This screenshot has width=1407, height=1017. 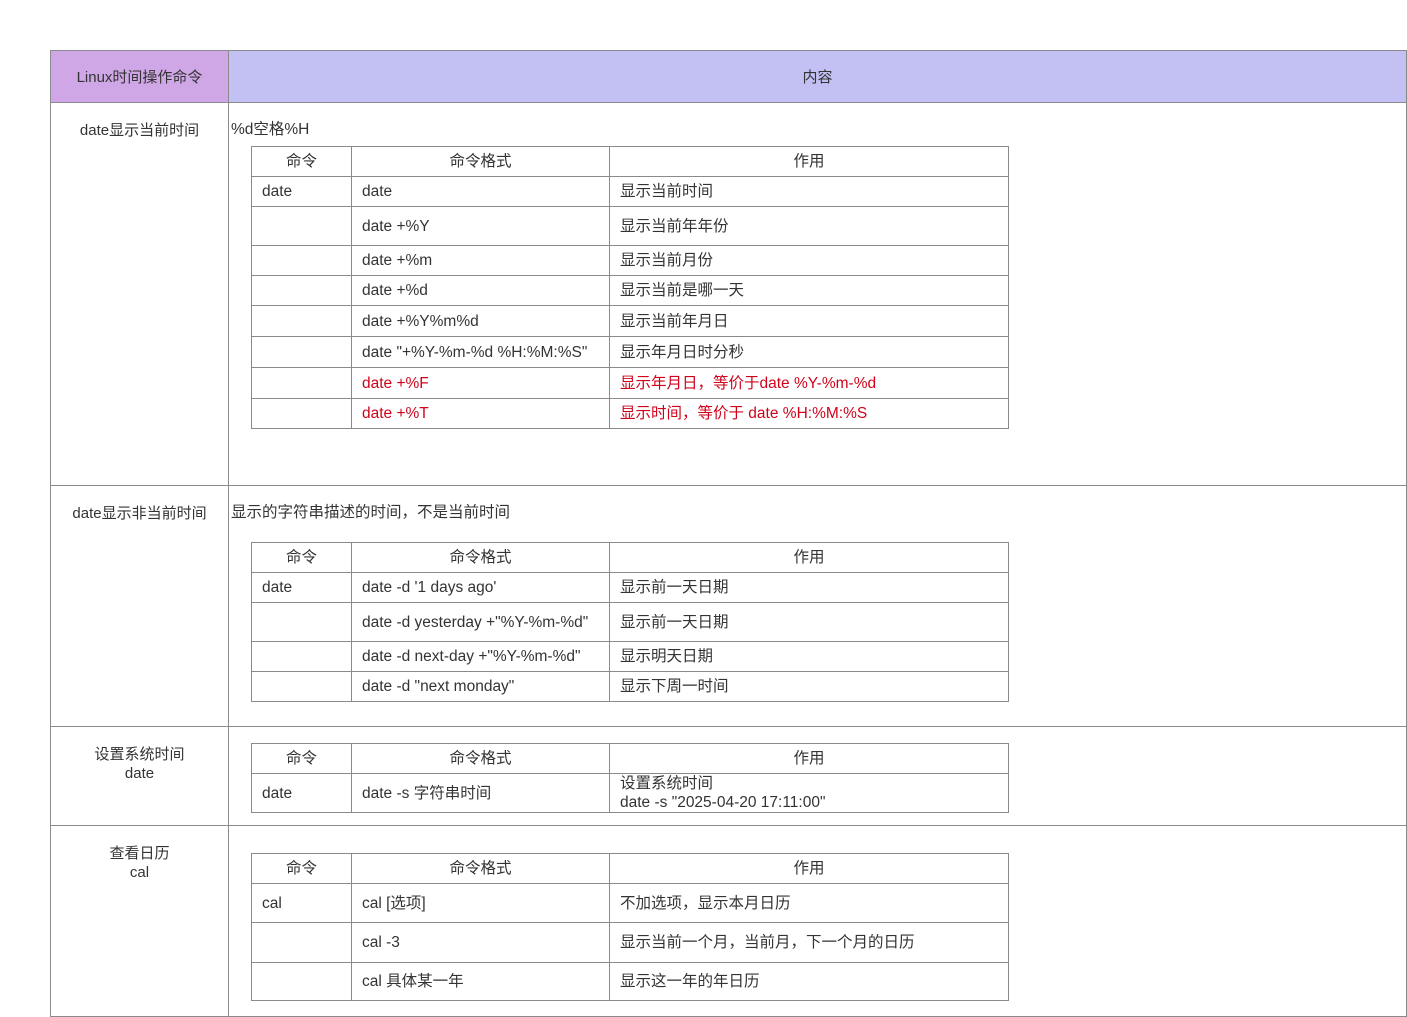 I want to click on format-cell: date +%T, so click(x=480, y=413).